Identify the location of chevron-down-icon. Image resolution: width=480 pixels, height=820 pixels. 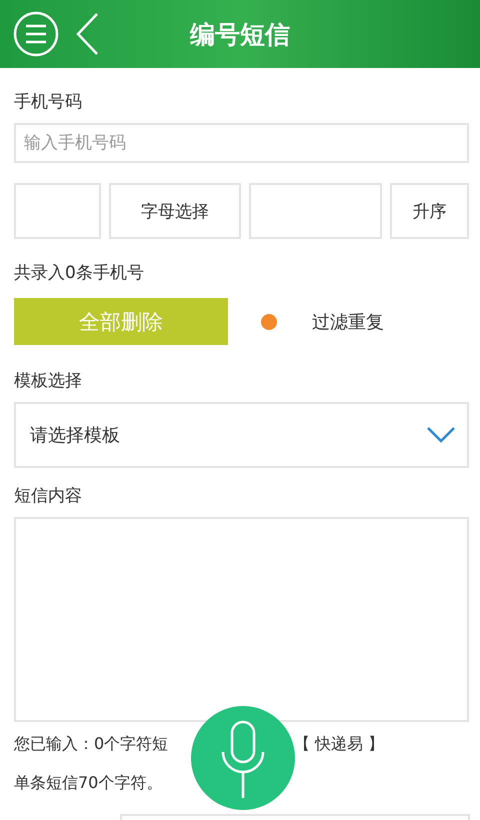
(441, 435).